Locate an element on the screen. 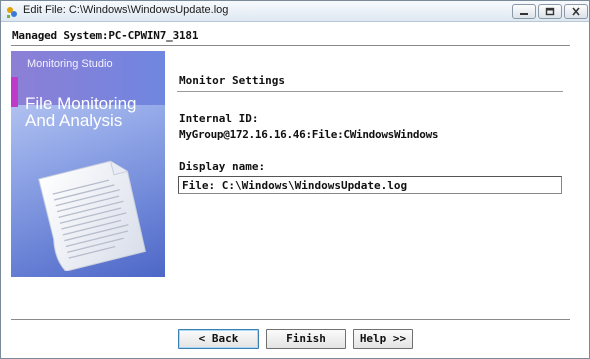  help-button: Help >> is located at coordinates (383, 339).